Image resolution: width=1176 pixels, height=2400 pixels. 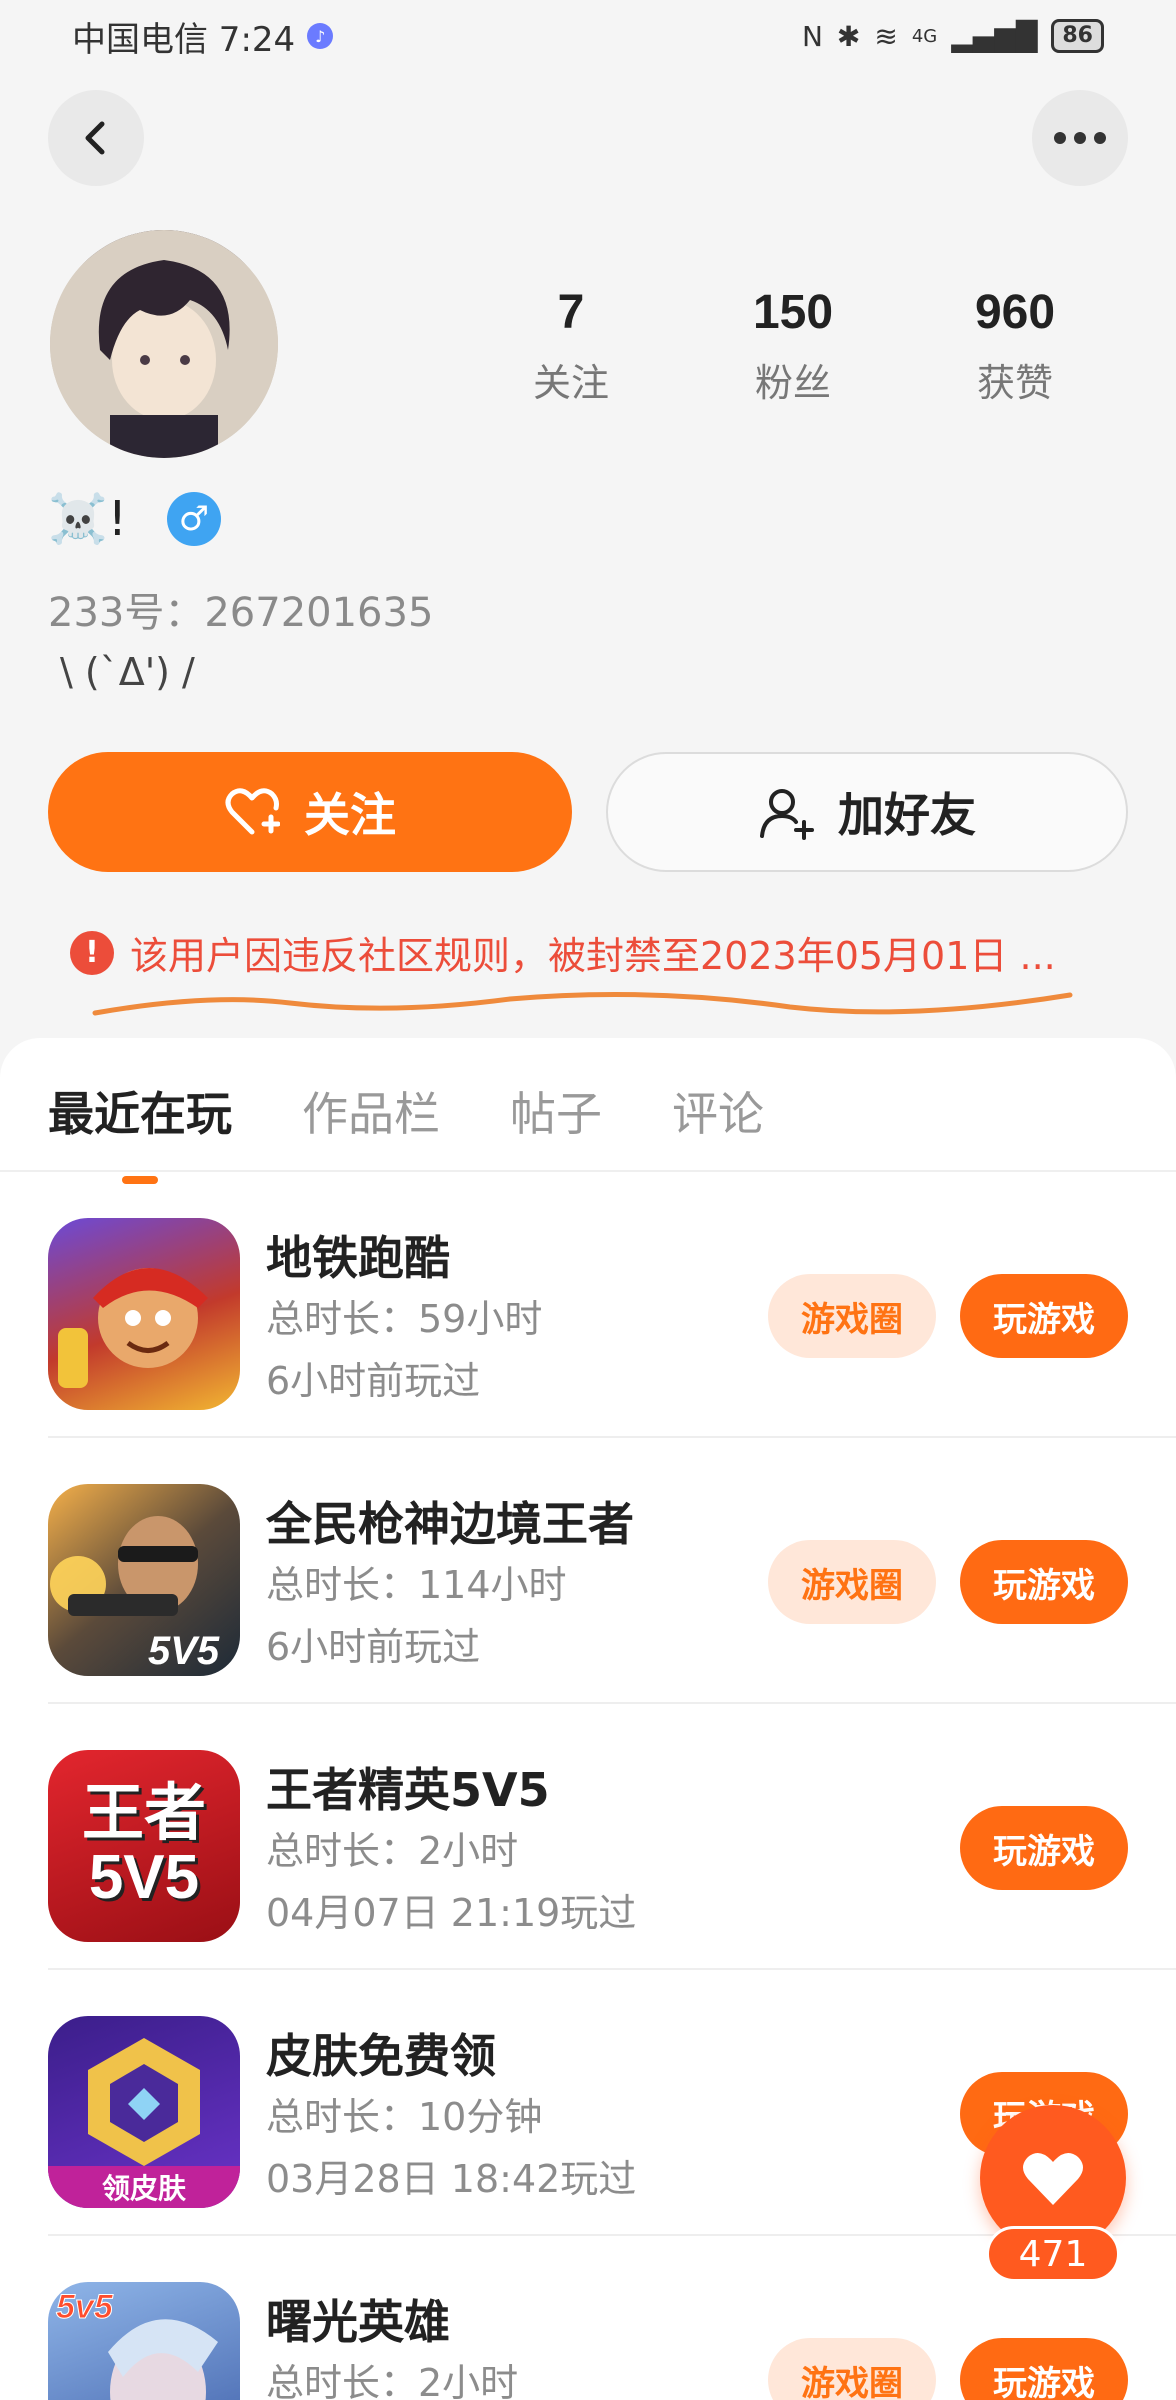 What do you see at coordinates (451, 2179) in the screenshot?
I see `game-last-played: 03月28日 18:42玩过` at bounding box center [451, 2179].